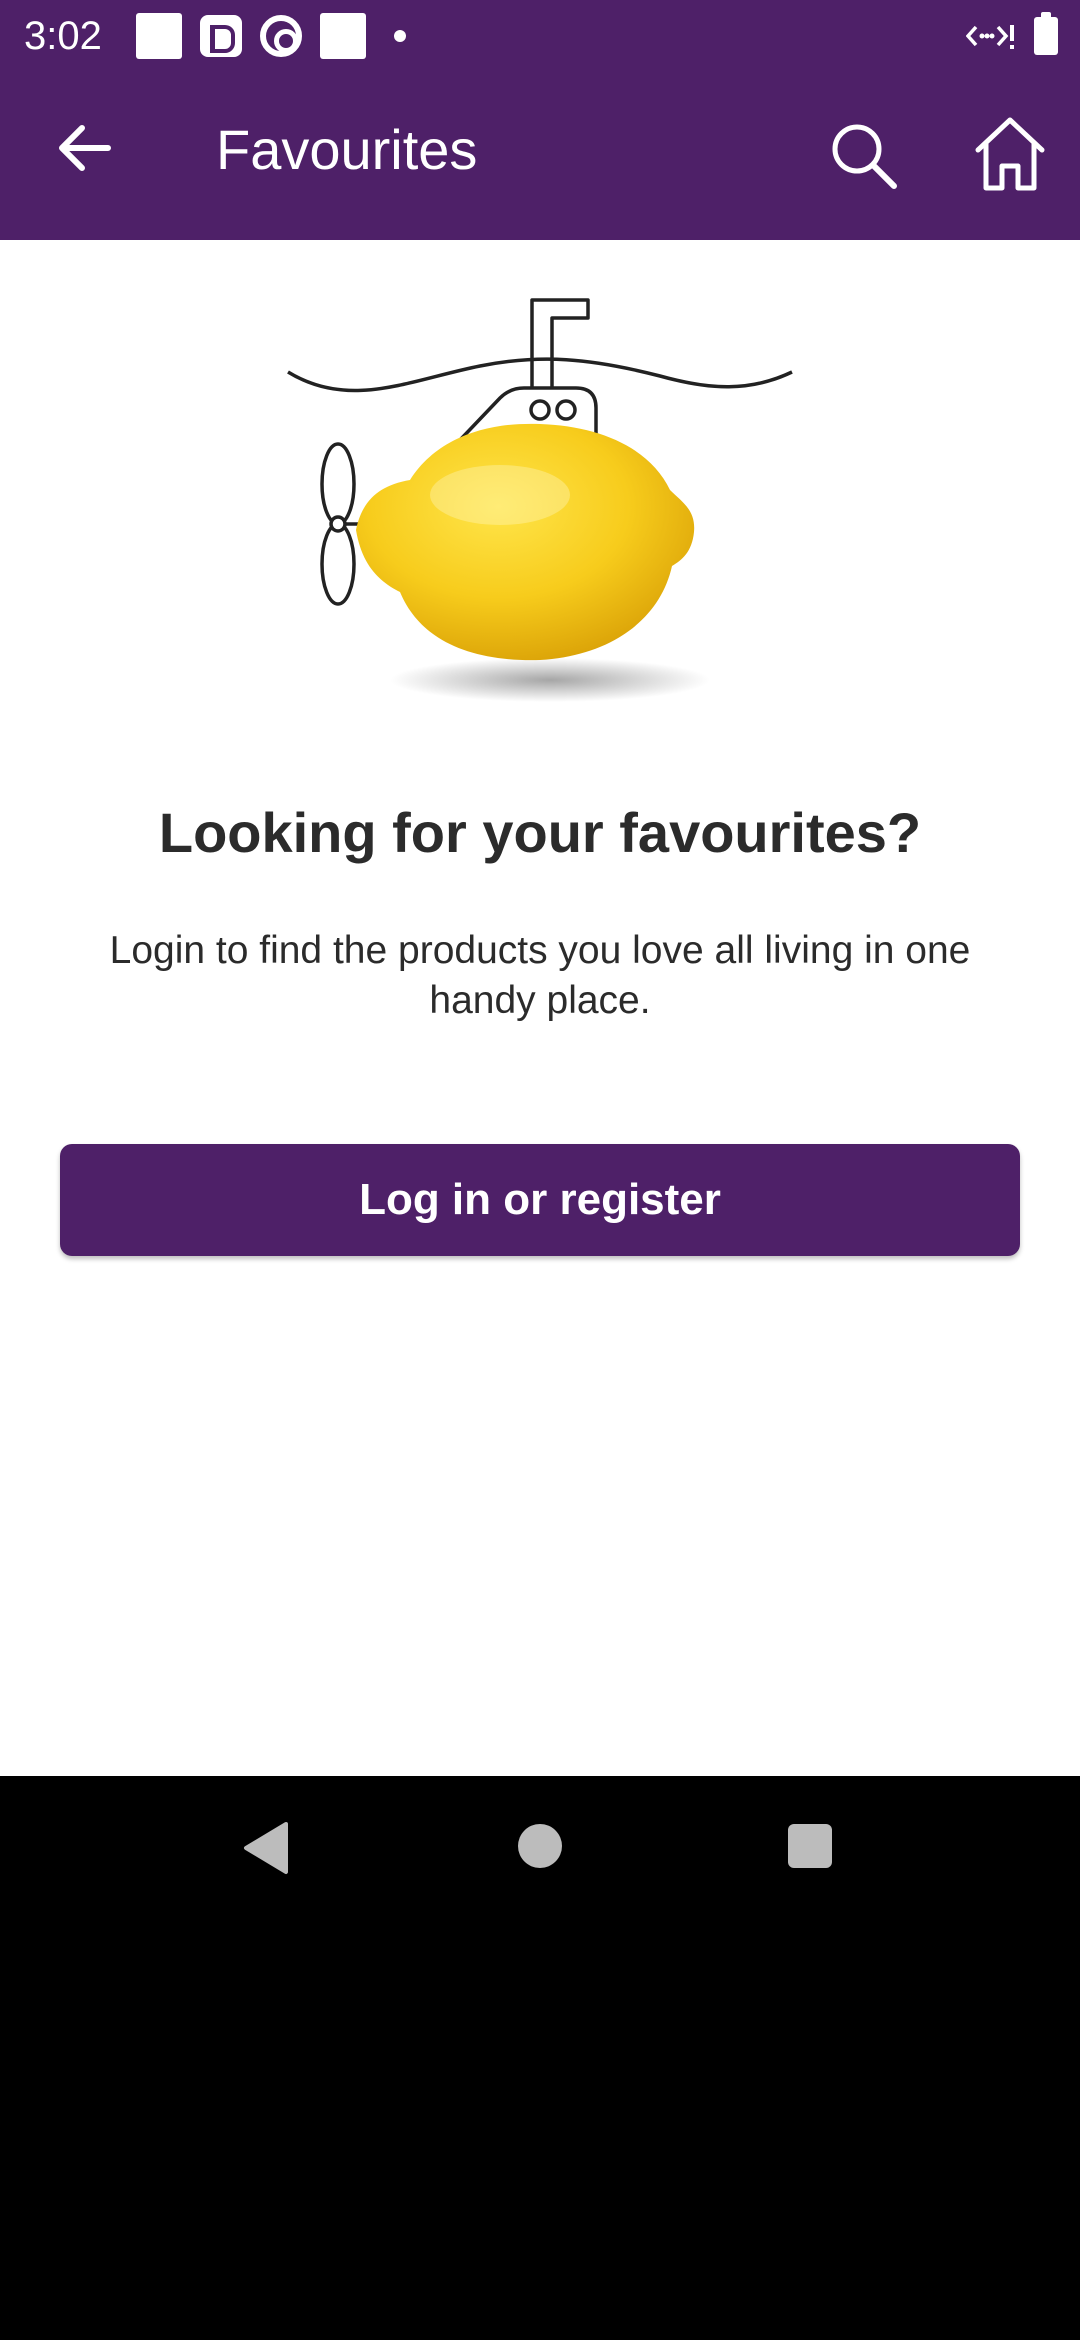  I want to click on battery-icon, so click(1046, 33).